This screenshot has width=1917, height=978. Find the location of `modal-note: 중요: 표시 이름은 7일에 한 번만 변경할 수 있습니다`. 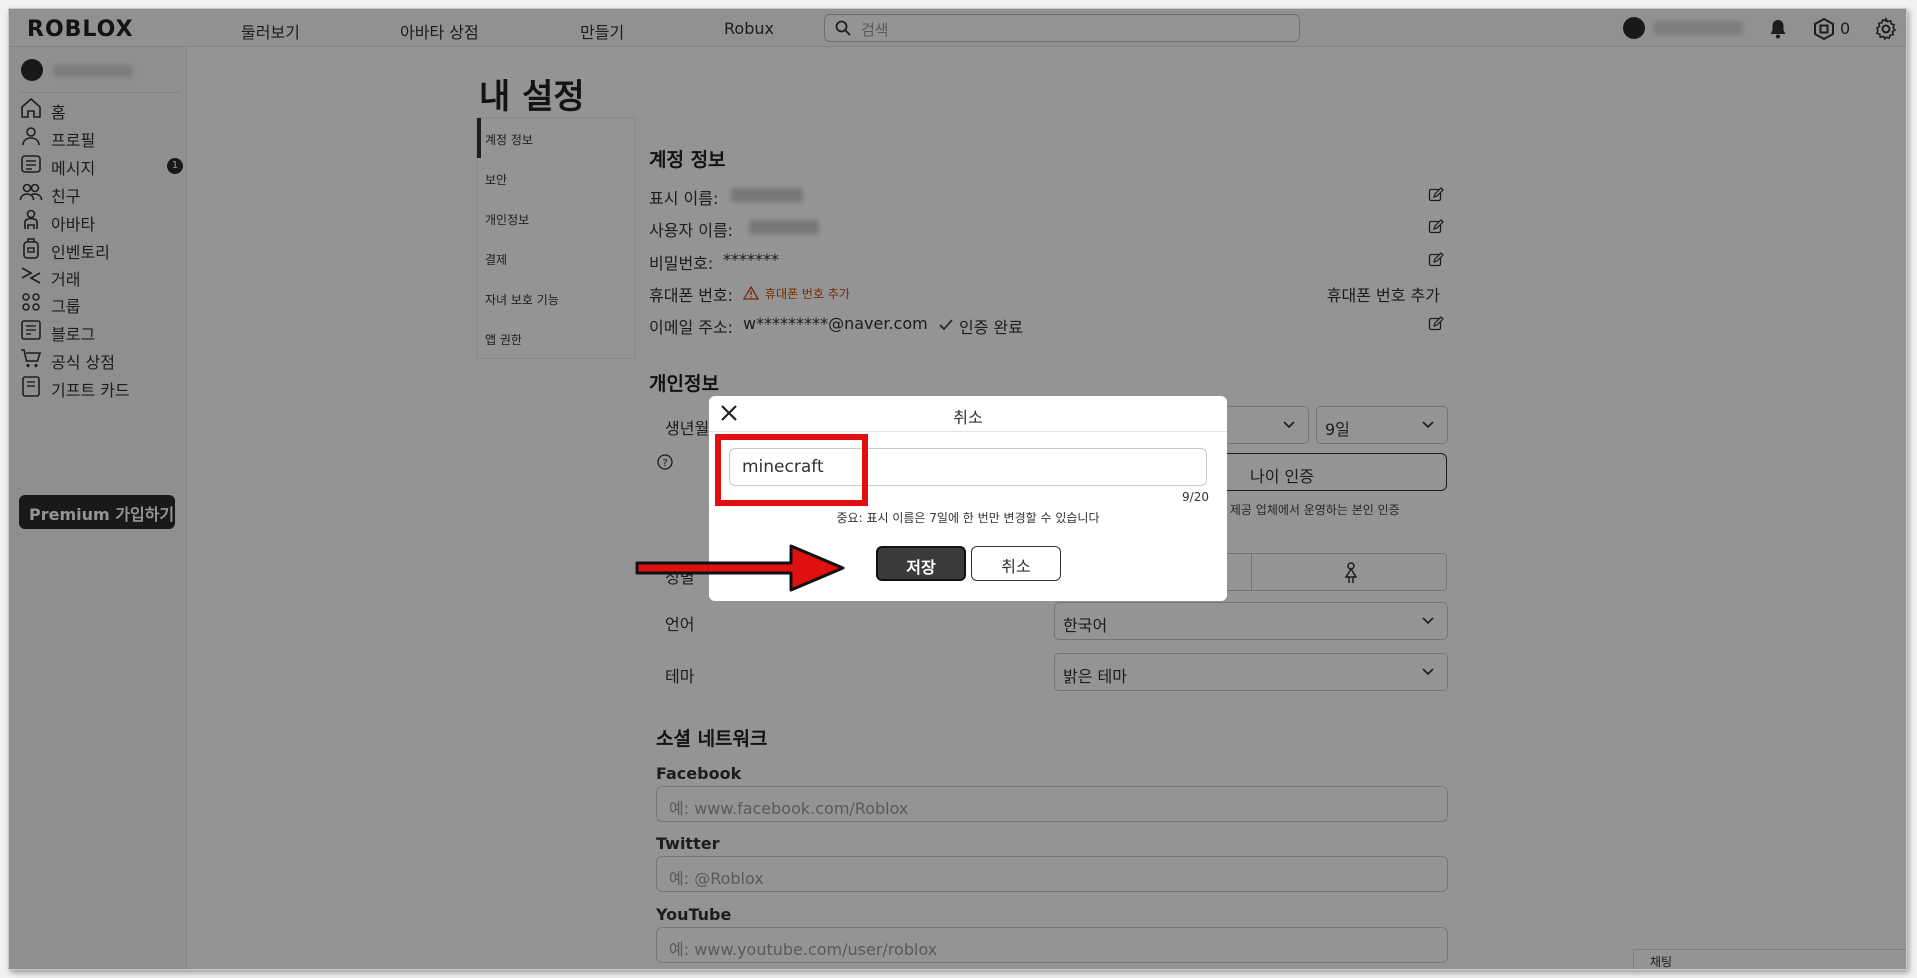

modal-note: 중요: 표시 이름은 7일에 한 번만 변경할 수 있습니다 is located at coordinates (968, 518).